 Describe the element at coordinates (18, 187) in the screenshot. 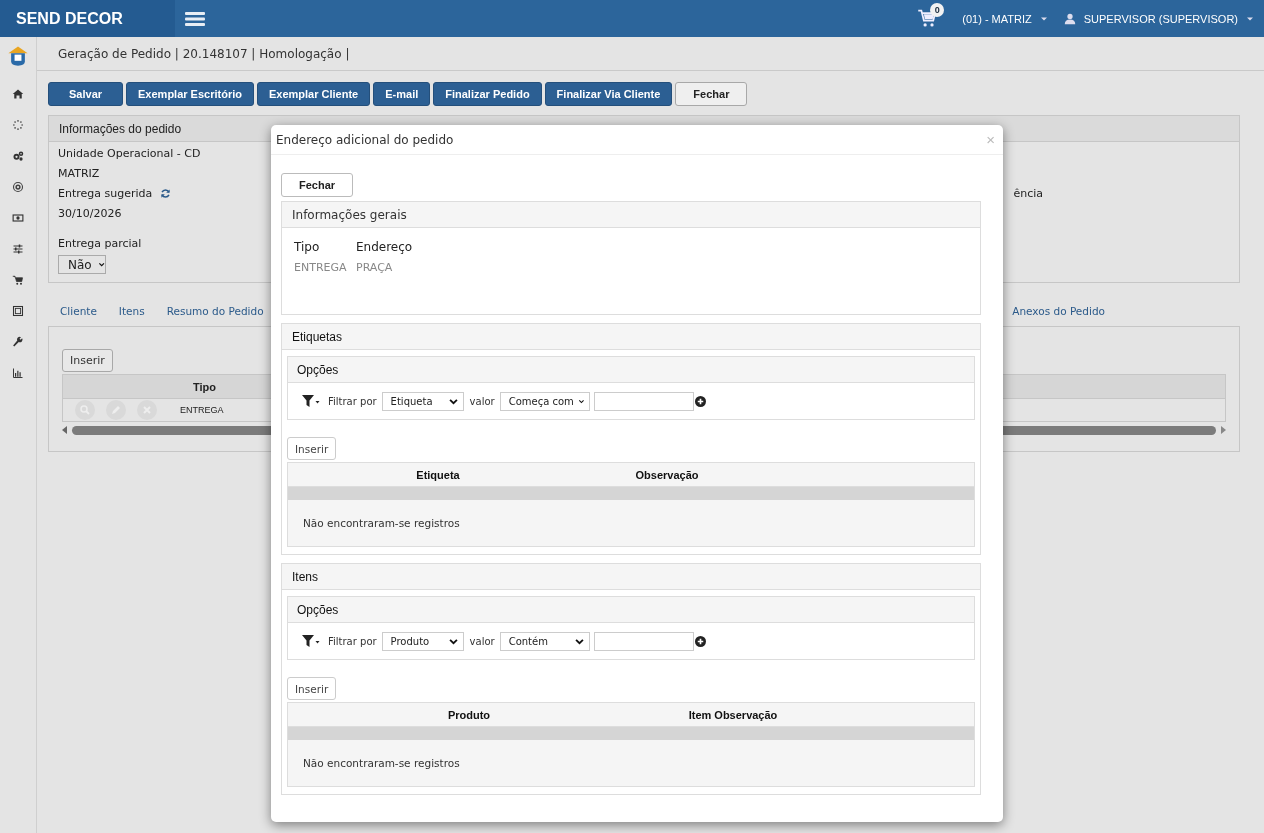

I see `target-icon` at that location.